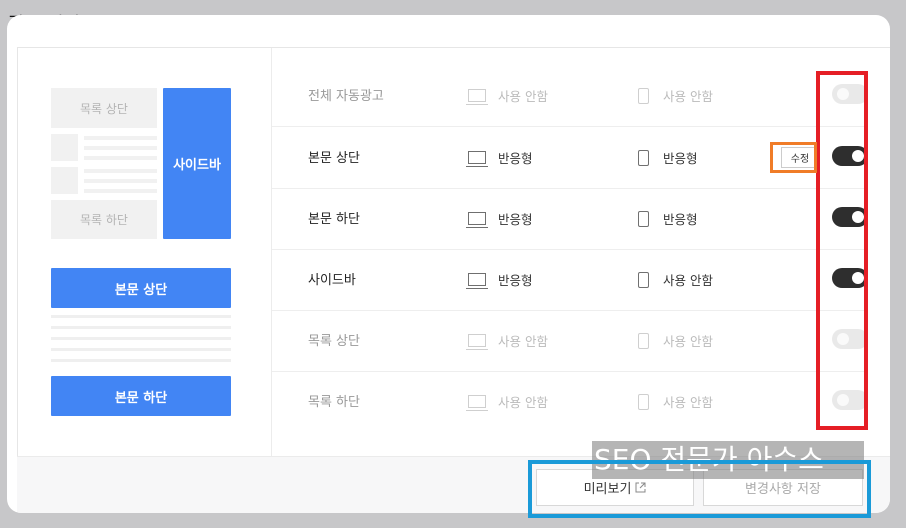  What do you see at coordinates (334, 341) in the screenshot?
I see `row-label: 목록 상단` at bounding box center [334, 341].